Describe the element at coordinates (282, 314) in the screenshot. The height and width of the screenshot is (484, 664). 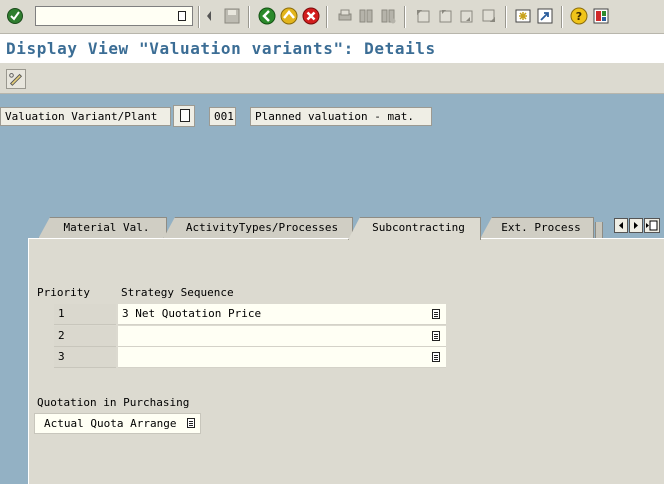
I see `strategy-field-1: 3 Net Quotation Price` at that location.